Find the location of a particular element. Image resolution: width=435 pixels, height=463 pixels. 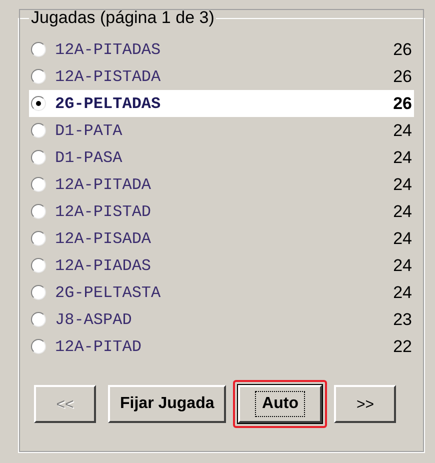

push-button: Fijar Jugada is located at coordinates (167, 404).